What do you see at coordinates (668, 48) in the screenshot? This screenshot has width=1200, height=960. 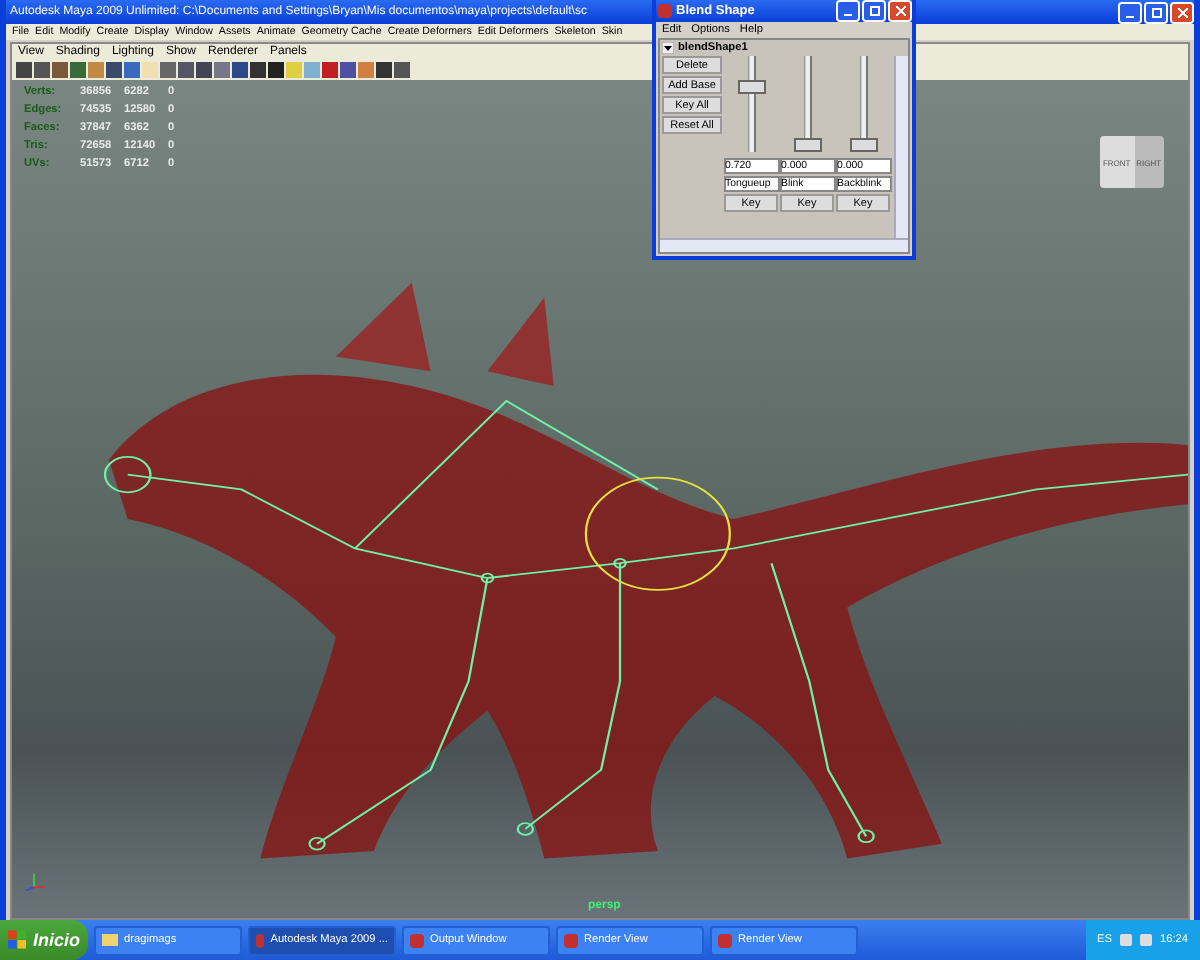 I see `collapse-toggle` at bounding box center [668, 48].